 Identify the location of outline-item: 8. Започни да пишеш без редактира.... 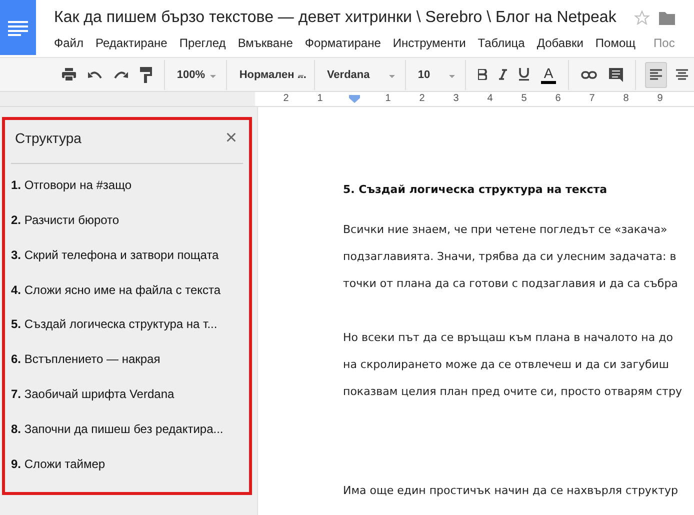
(127, 440).